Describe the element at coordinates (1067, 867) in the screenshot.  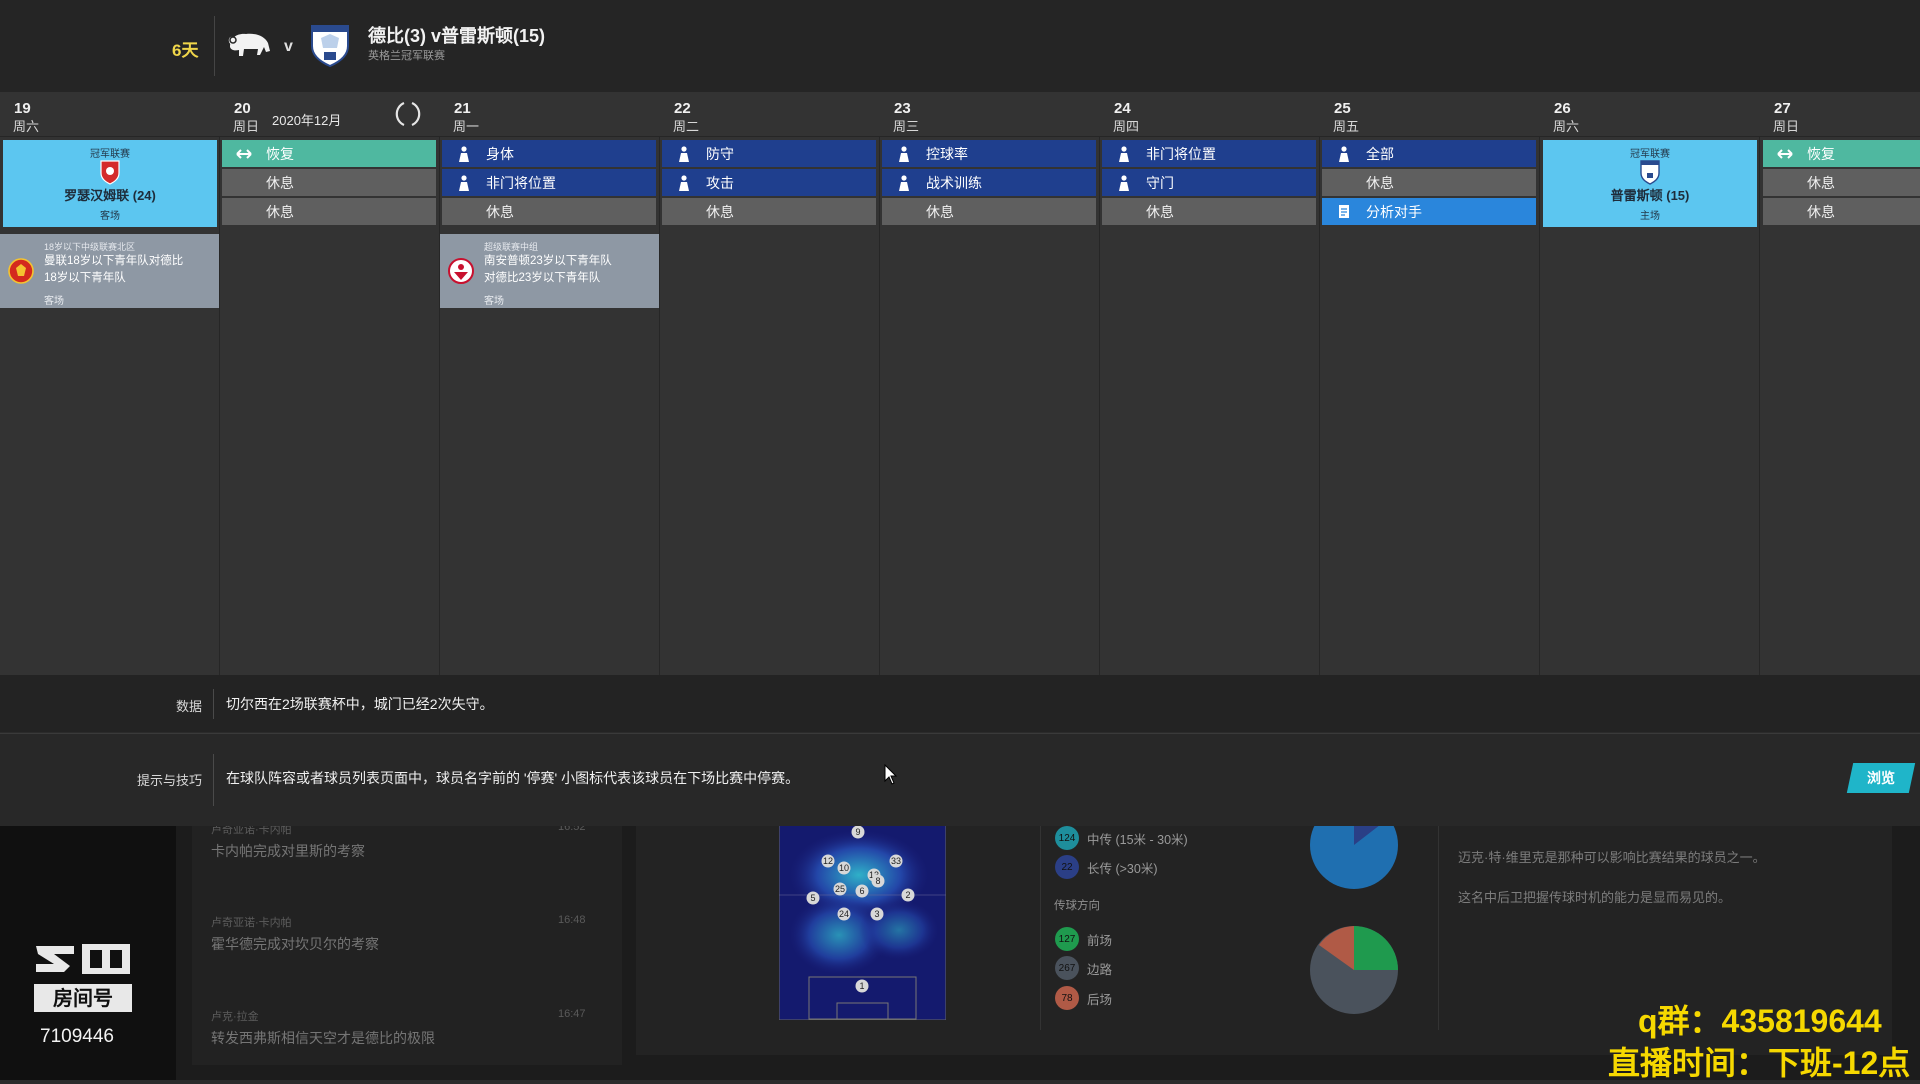
I see `stat-count: 22` at that location.